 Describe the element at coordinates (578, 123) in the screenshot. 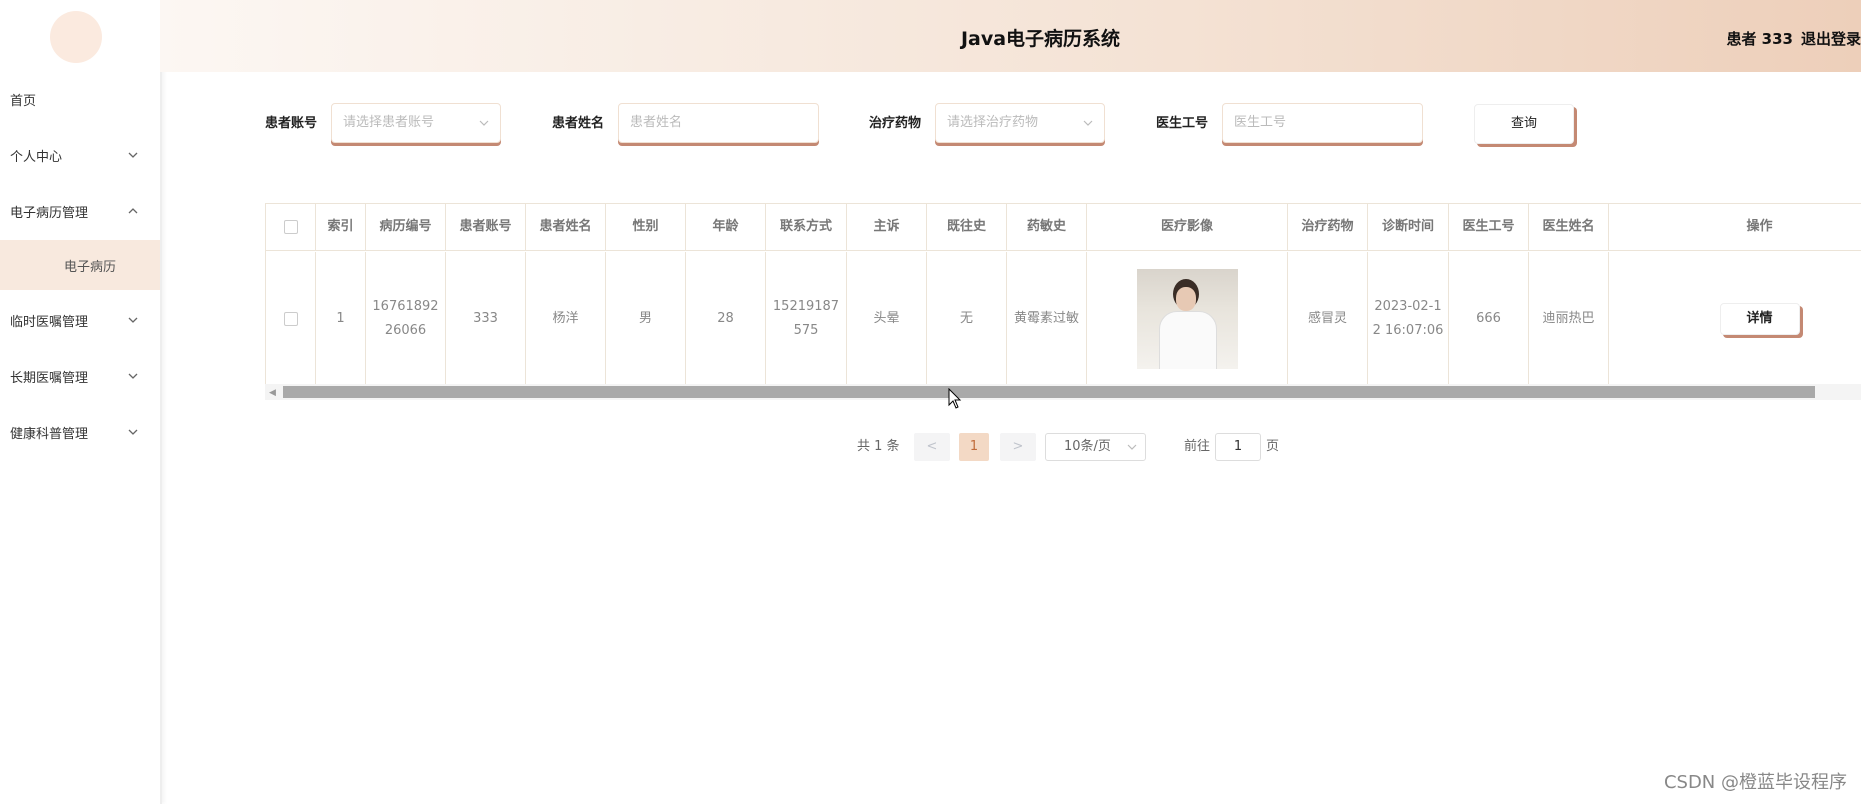

I see `patient-name-label: 患者姓名` at that location.